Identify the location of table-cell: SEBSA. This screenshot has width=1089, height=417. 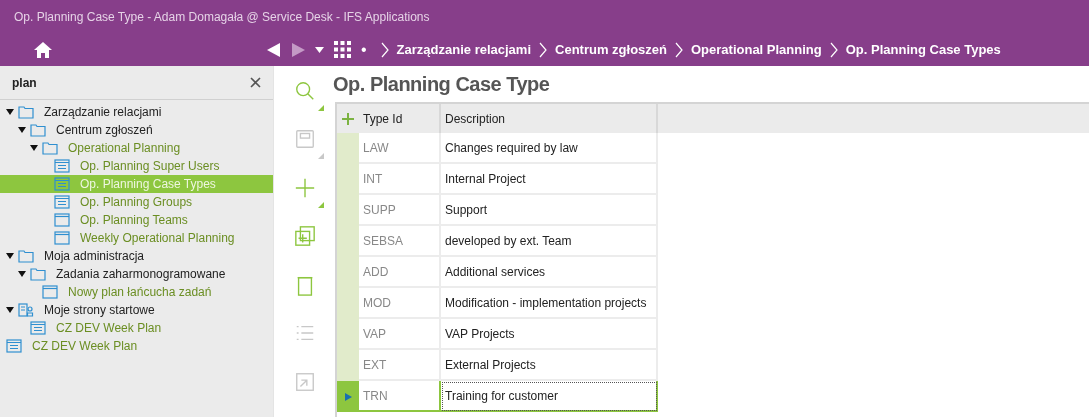
(400, 241).